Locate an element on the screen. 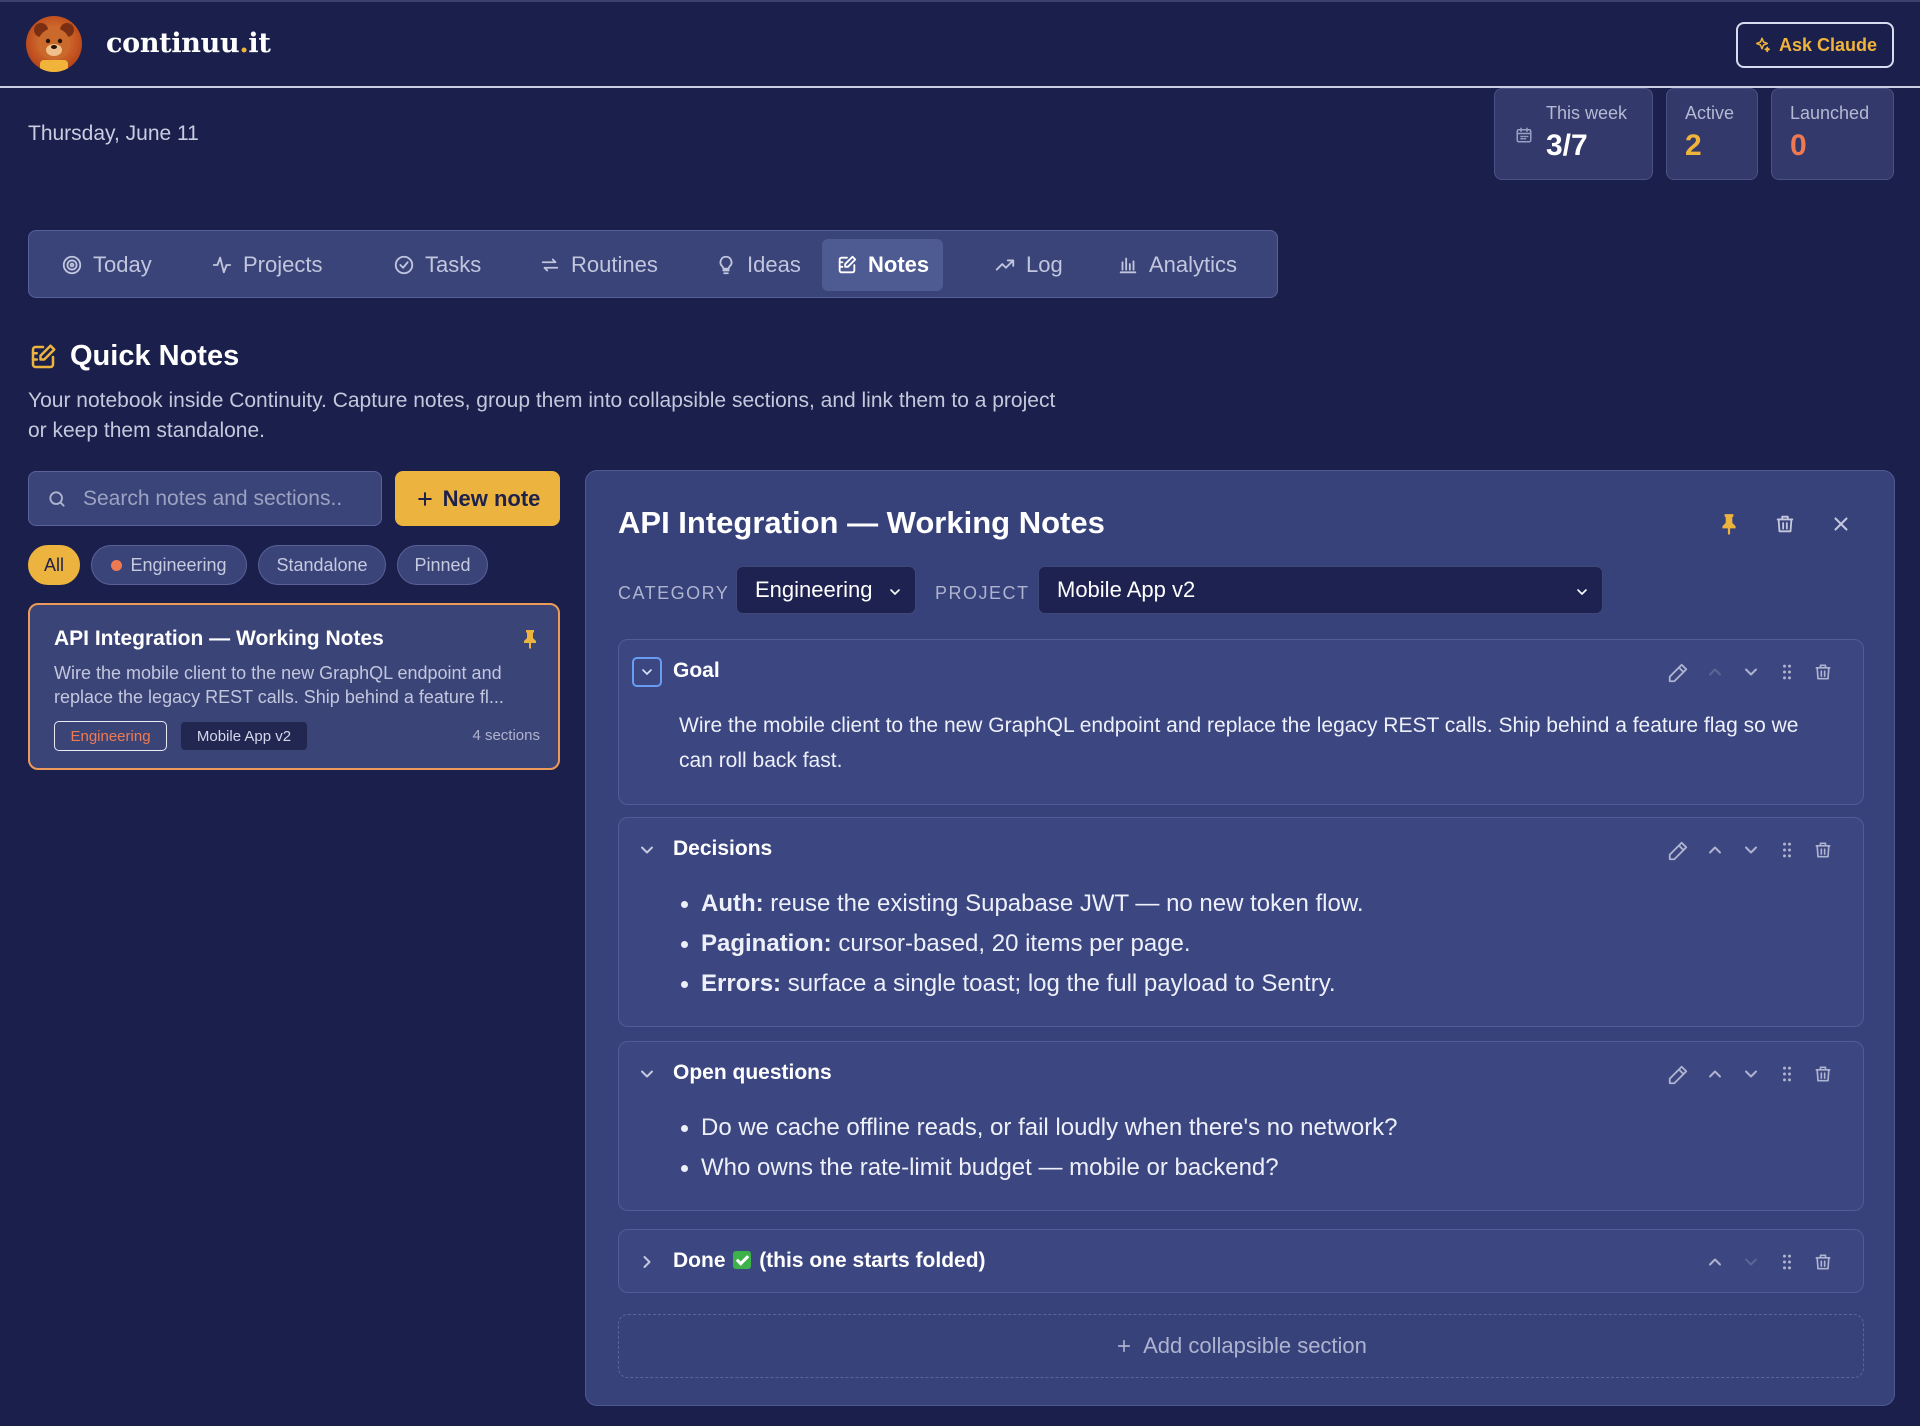 The height and width of the screenshot is (1426, 1920). category-dot is located at coordinates (117, 565).